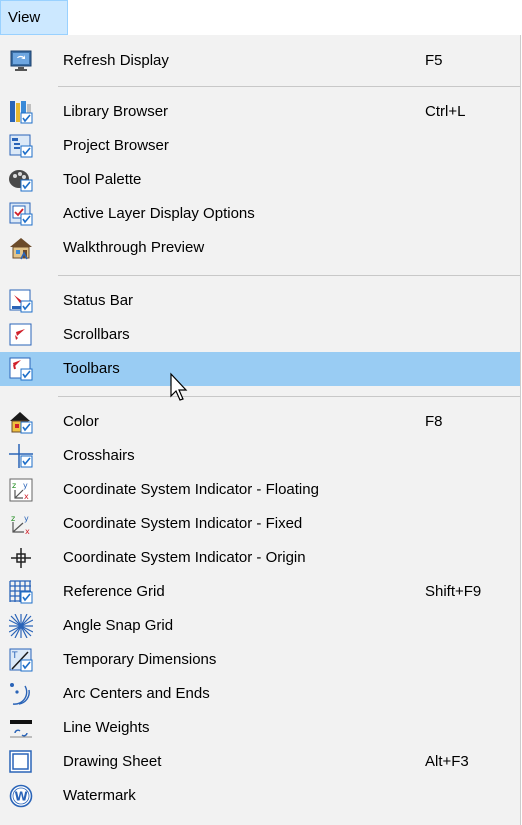  Describe the element at coordinates (260, 456) in the screenshot. I see `menu-item-crosshairs: Crosshairs` at that location.